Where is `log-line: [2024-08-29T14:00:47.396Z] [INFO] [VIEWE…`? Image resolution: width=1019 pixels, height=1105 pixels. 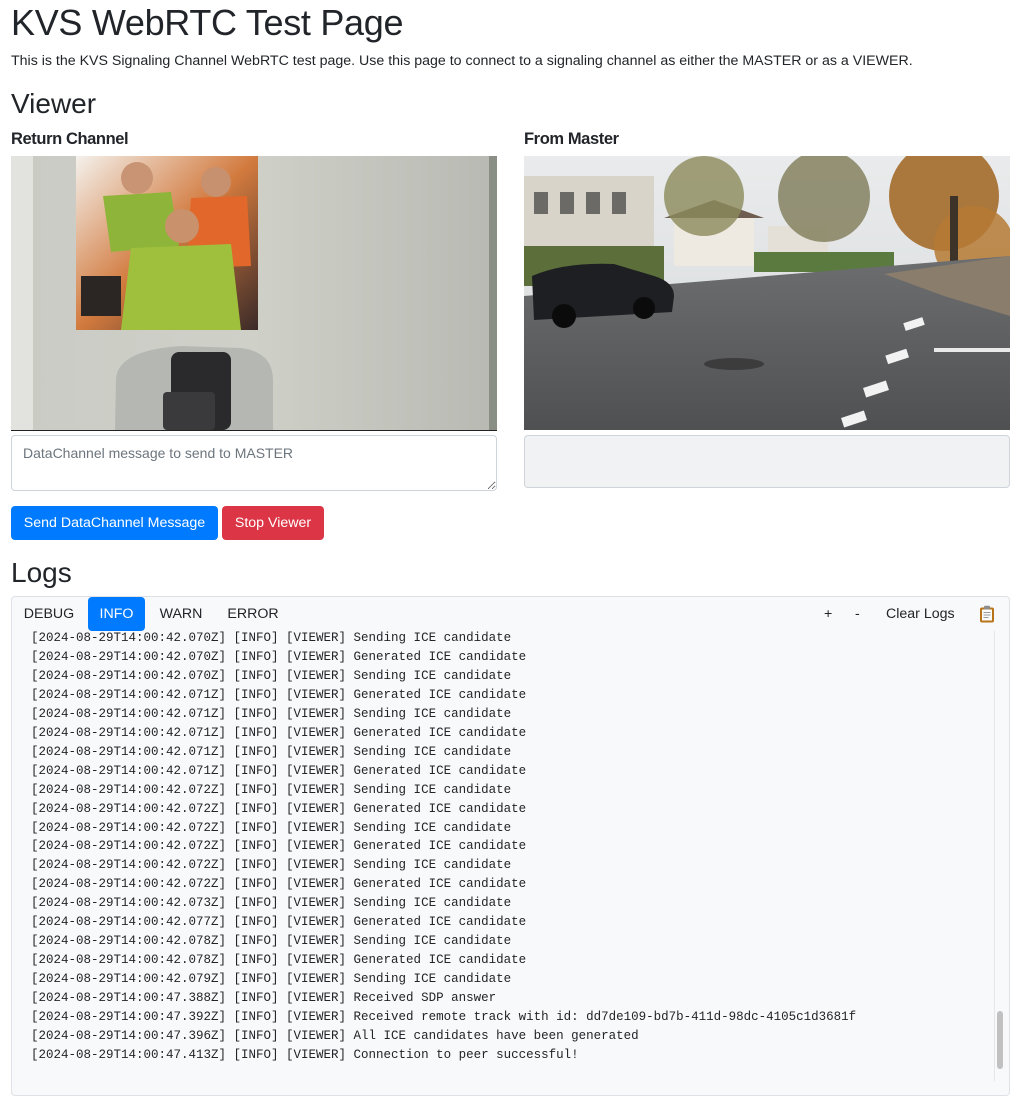 log-line: [2024-08-29T14:00:47.396Z] [INFO] [VIEWE… is located at coordinates (335, 1036).